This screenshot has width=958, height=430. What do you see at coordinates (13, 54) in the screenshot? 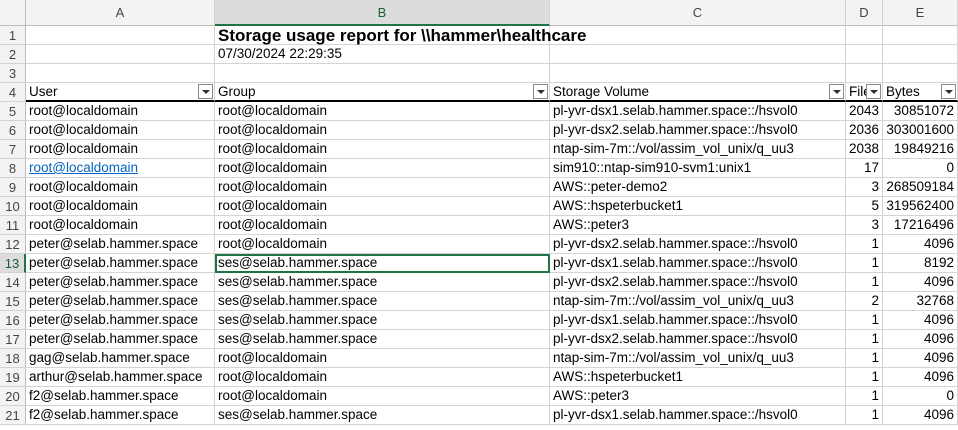
I see `row-header-2: 2` at bounding box center [13, 54].